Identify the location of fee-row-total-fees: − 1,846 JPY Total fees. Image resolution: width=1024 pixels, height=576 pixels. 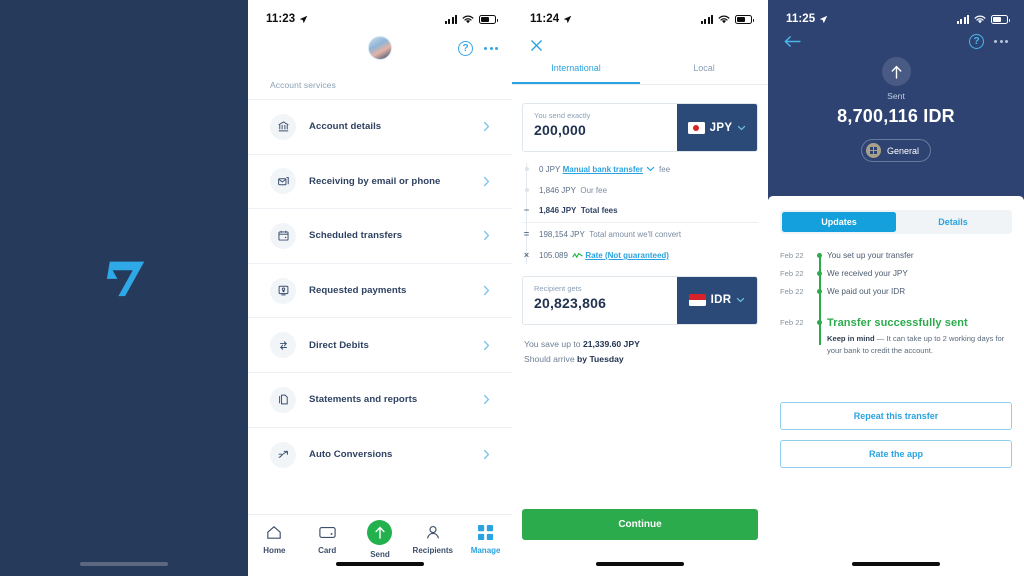
(641, 211).